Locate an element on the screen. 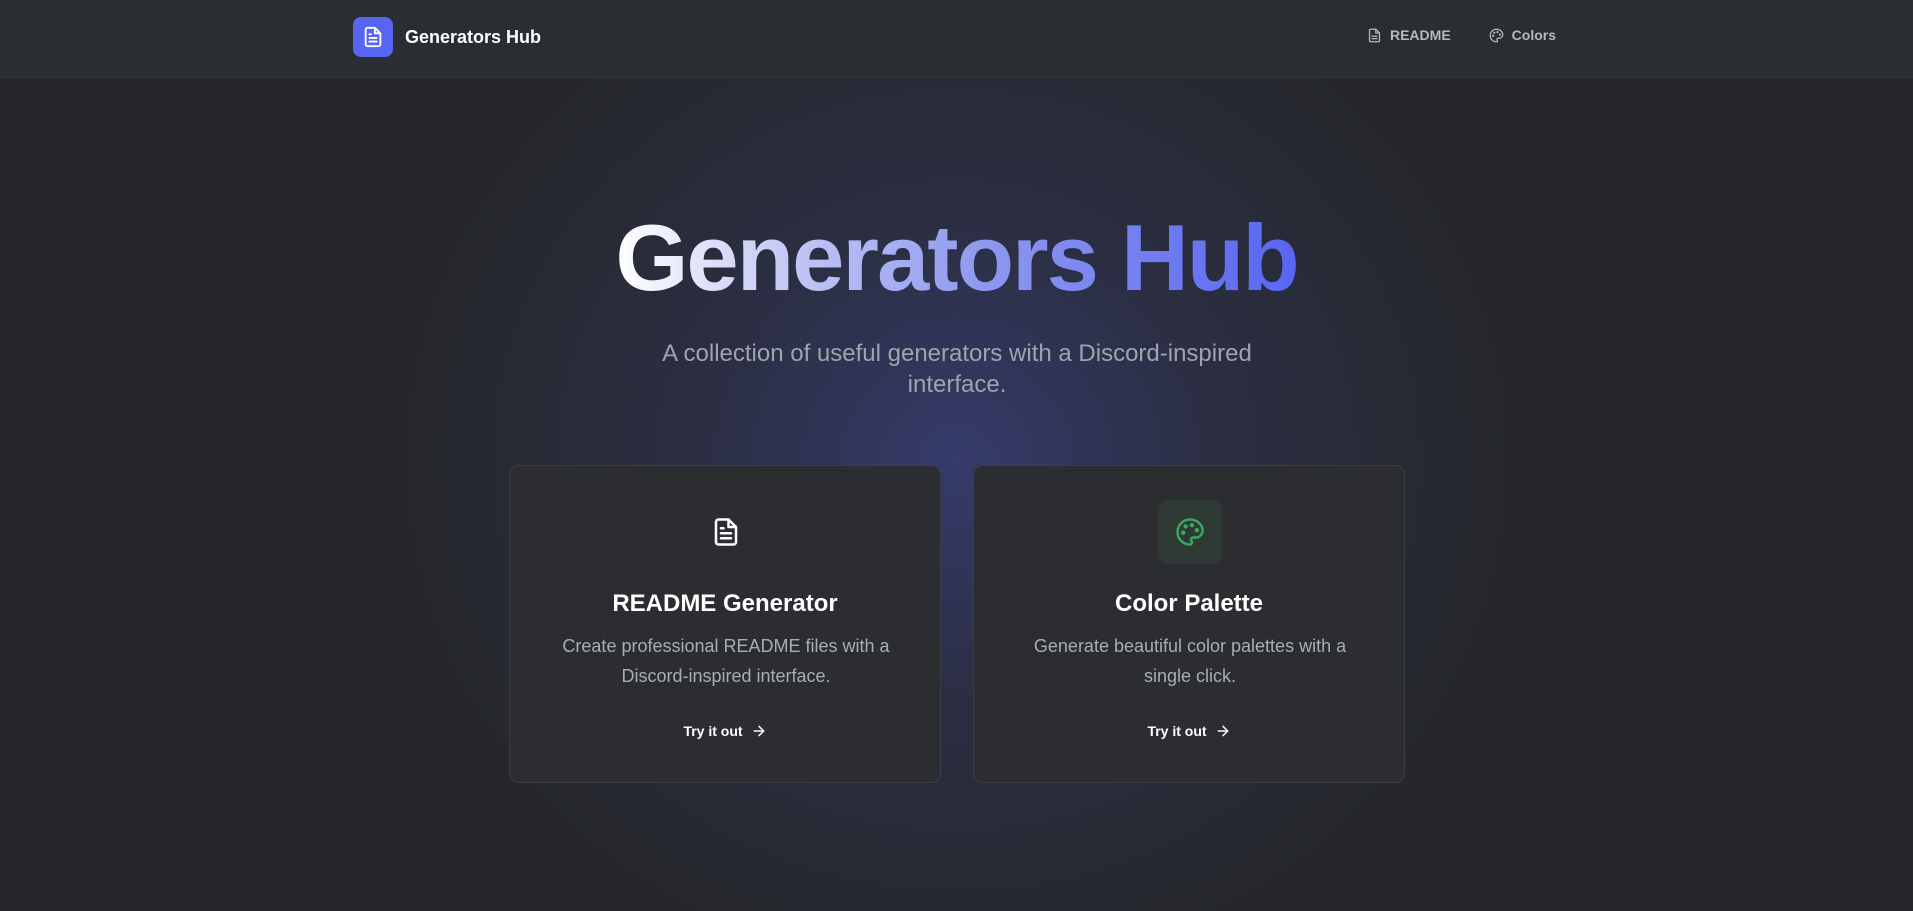 The height and width of the screenshot is (911, 1913). nav-link-readme: README is located at coordinates (1409, 35).